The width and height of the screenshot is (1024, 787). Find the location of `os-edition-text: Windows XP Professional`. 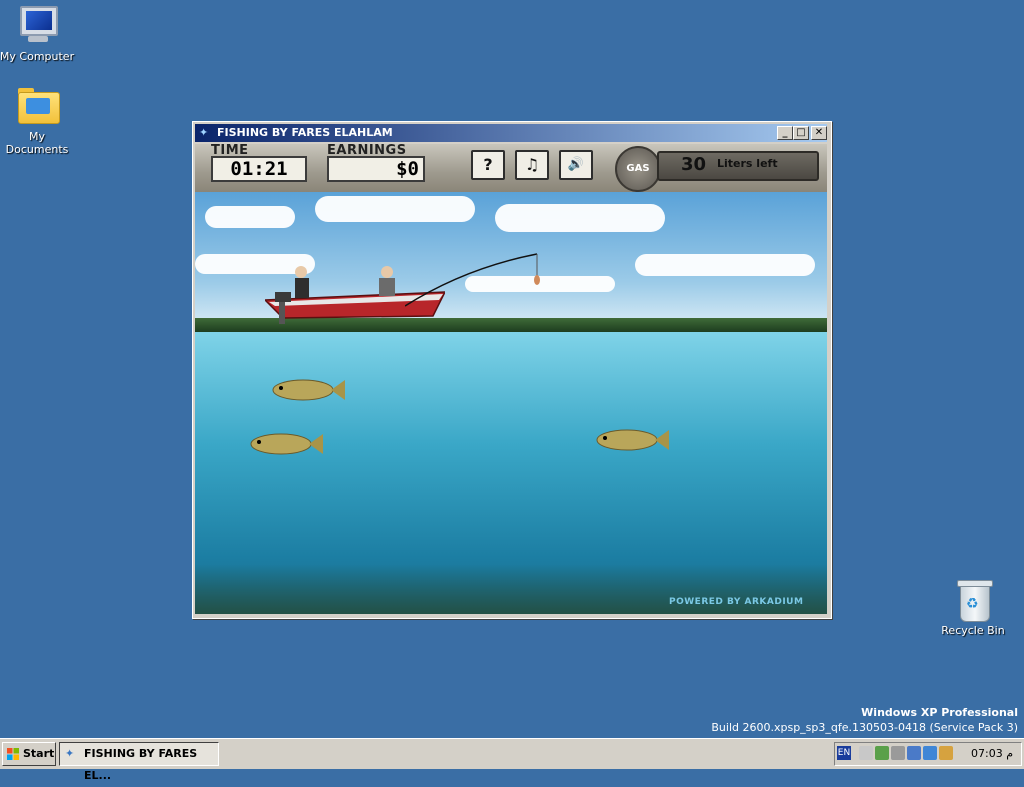

os-edition-text: Windows XP Professional is located at coordinates (939, 712).